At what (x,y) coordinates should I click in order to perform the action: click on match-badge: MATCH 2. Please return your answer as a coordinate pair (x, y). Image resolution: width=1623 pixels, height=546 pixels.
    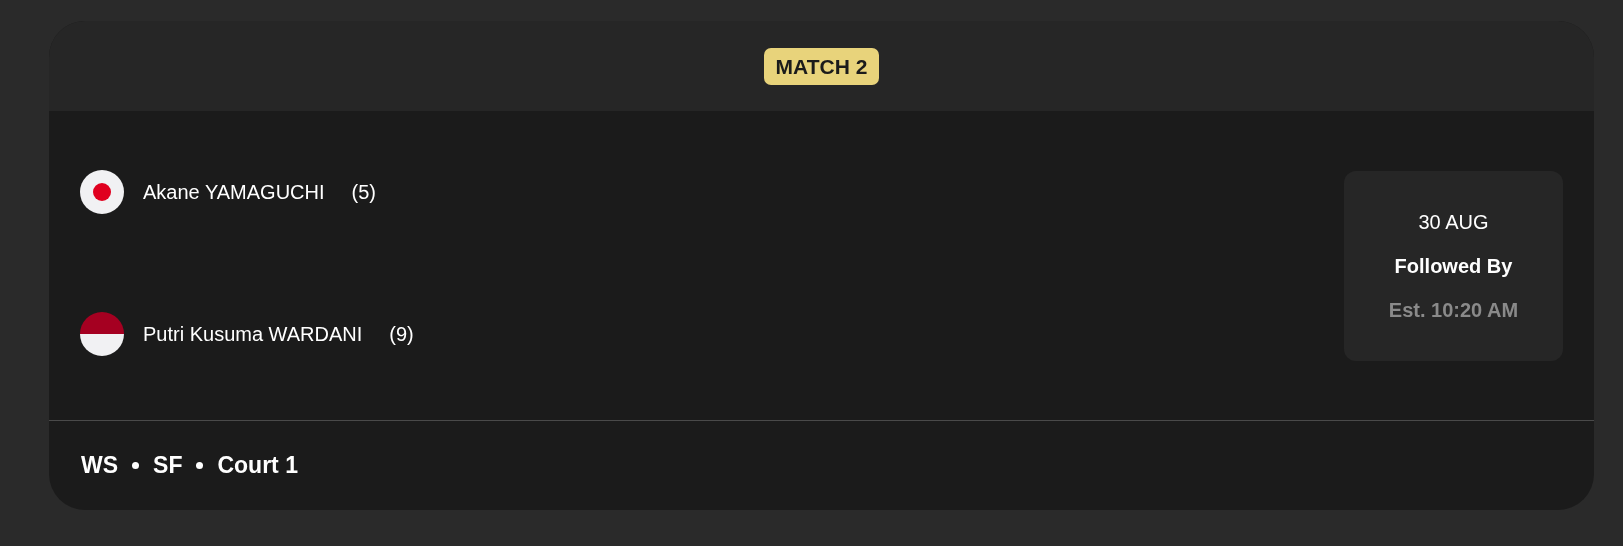
    Looking at the image, I should click on (821, 66).